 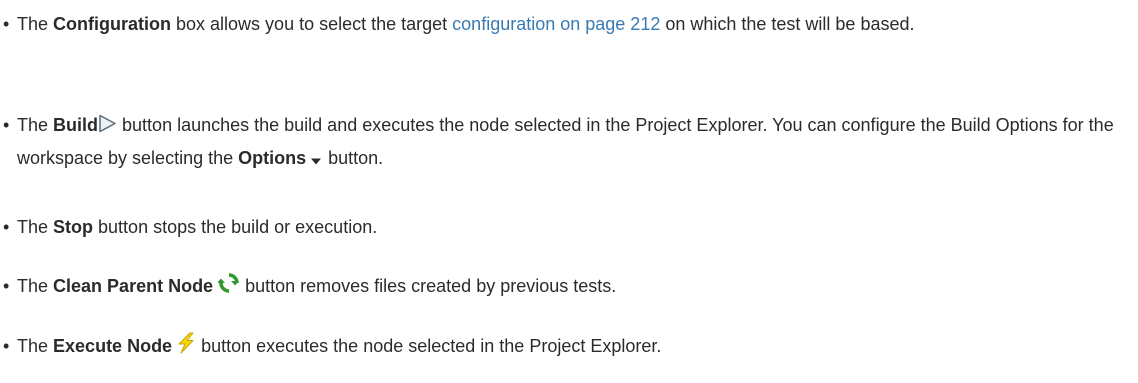 What do you see at coordinates (73, 227) in the screenshot?
I see `stop-term: Stop` at bounding box center [73, 227].